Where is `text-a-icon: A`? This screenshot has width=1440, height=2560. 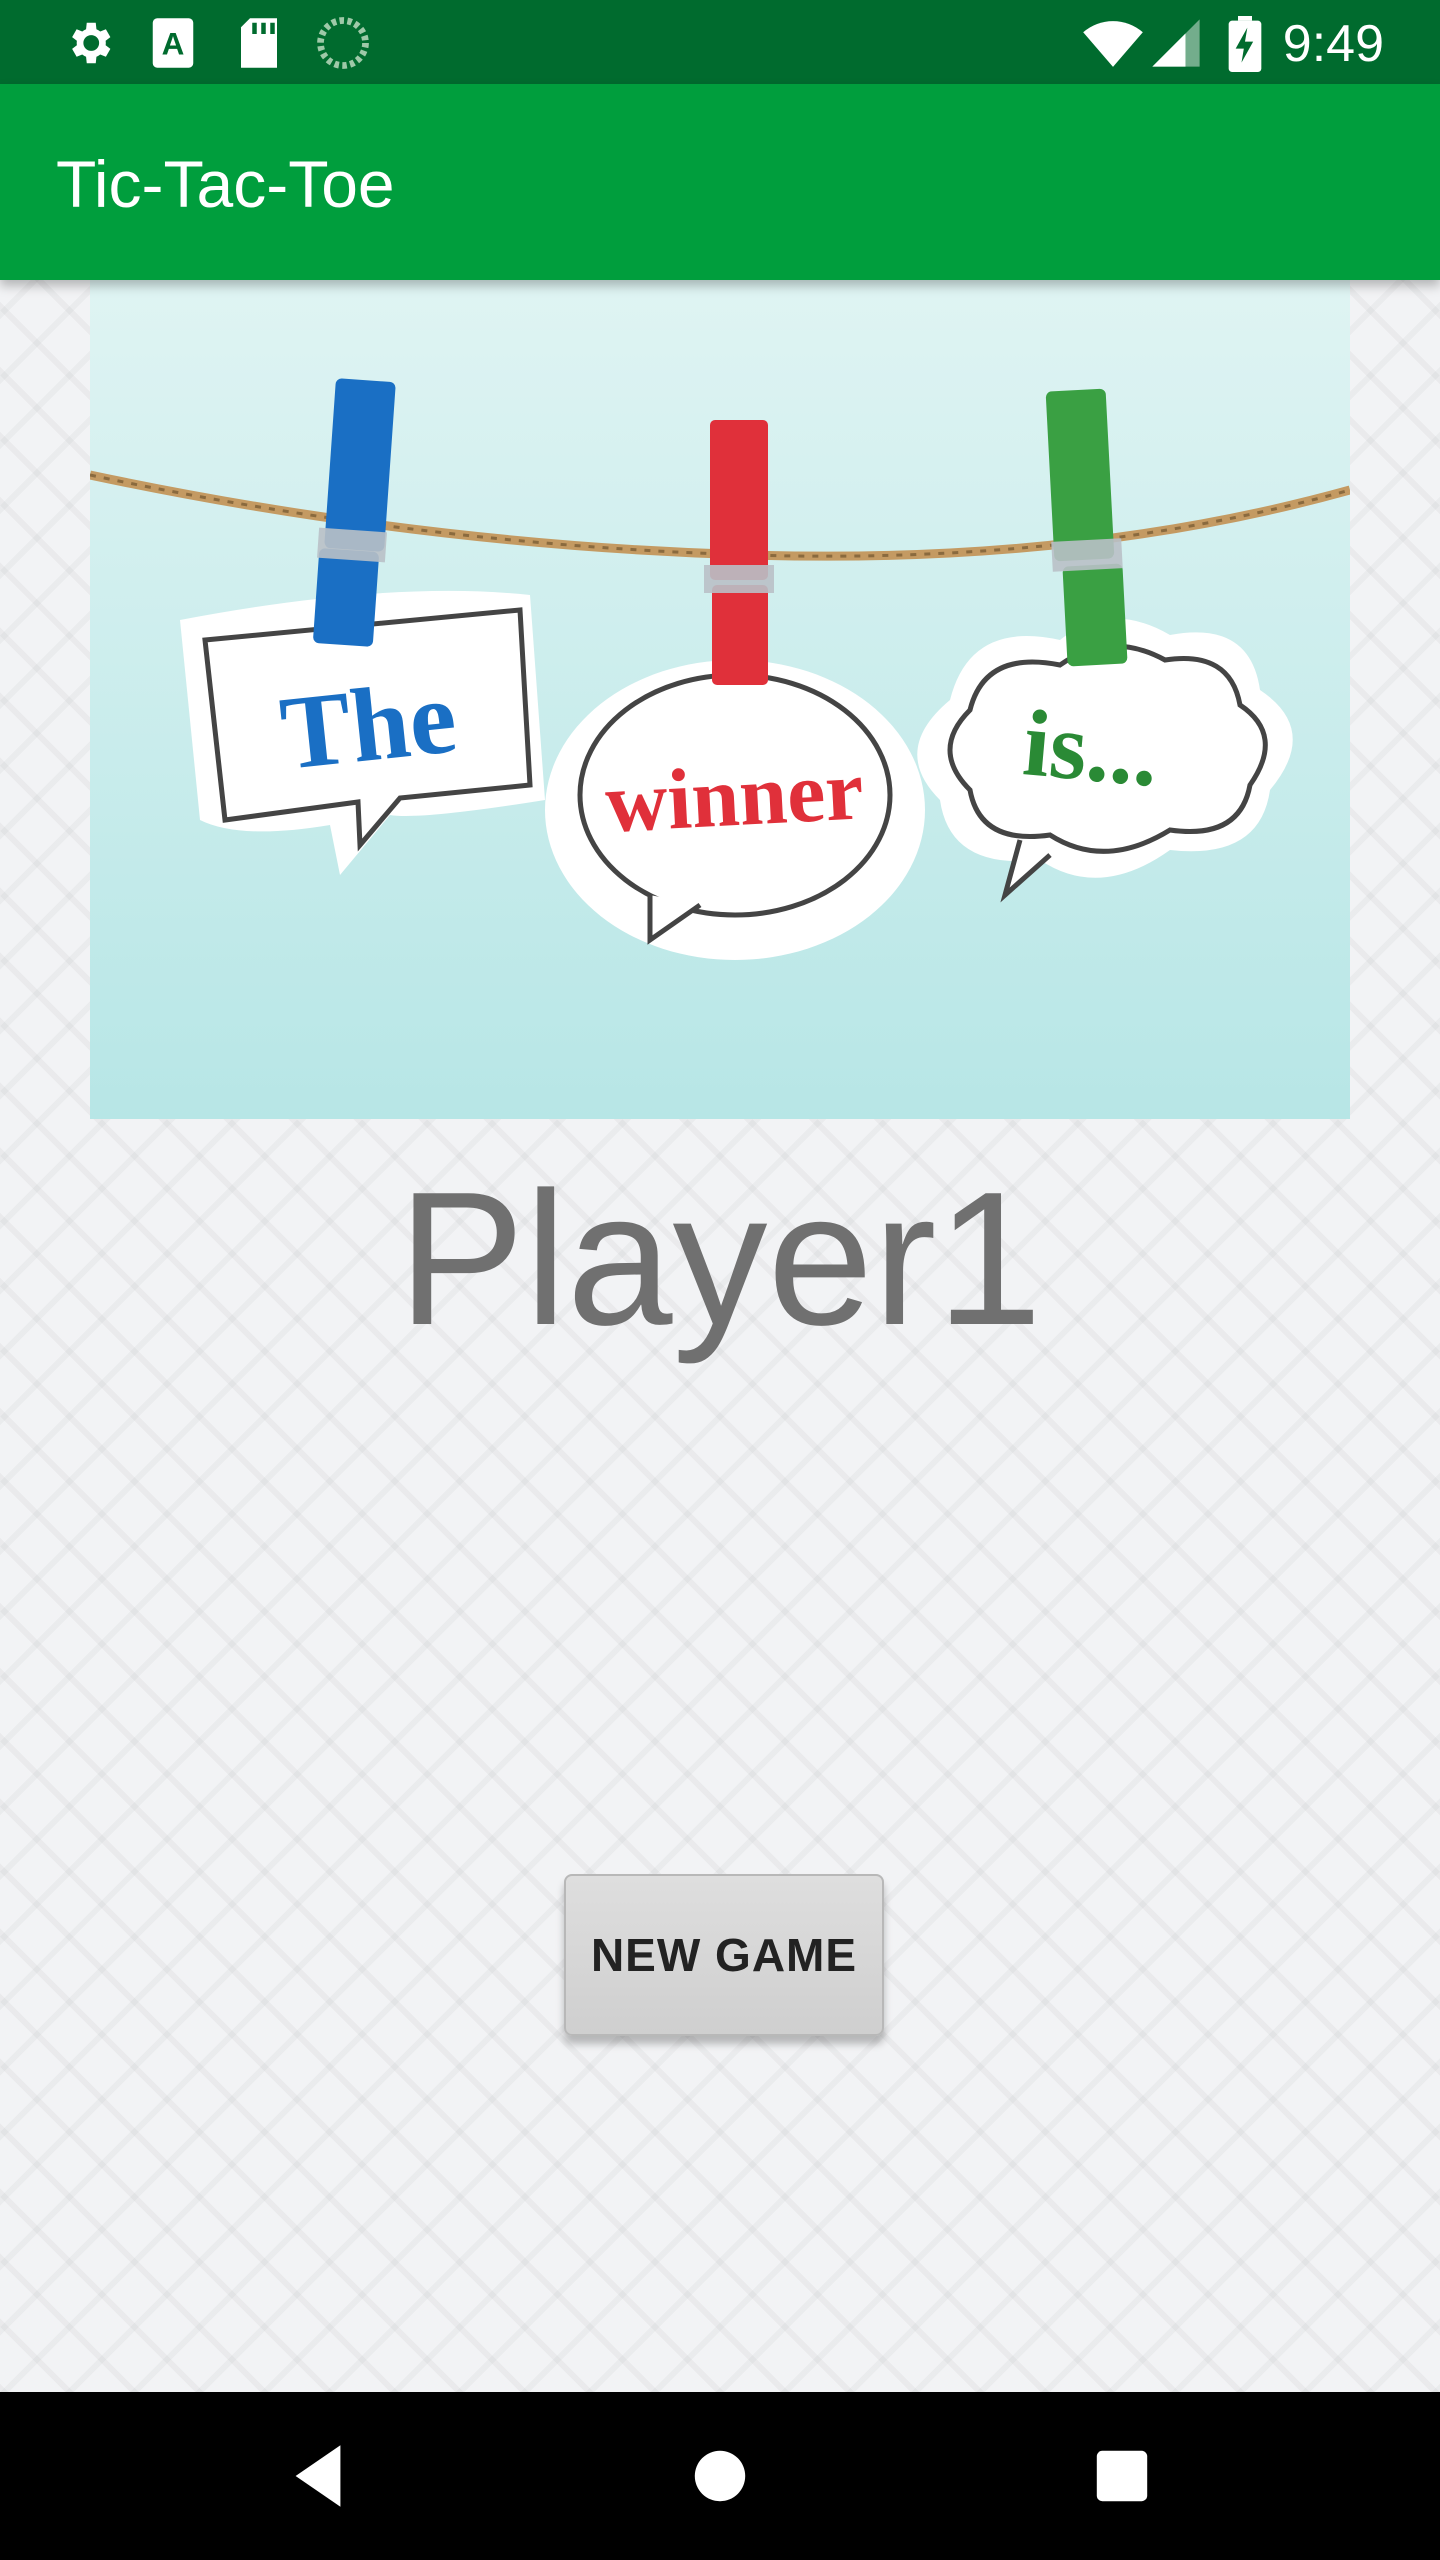
text-a-icon: A is located at coordinates (173, 43).